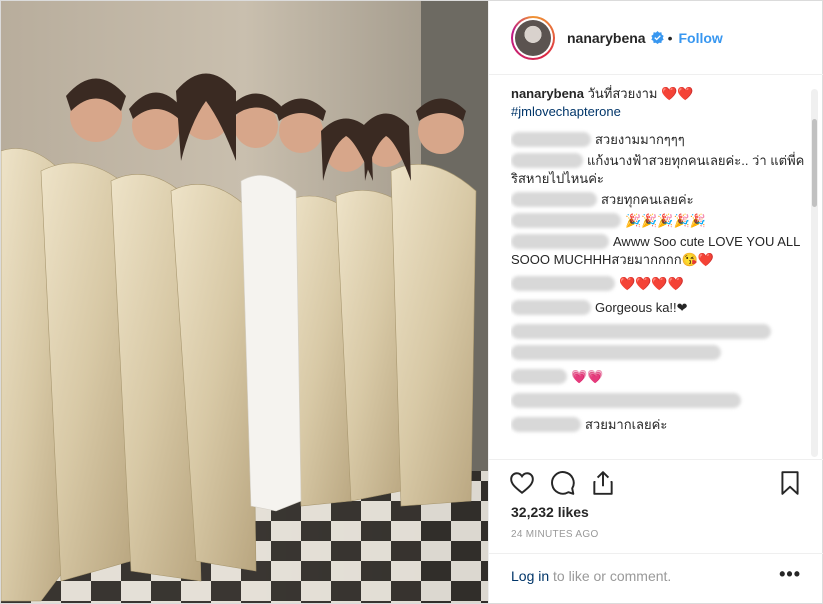  Describe the element at coordinates (550, 512) in the screenshot. I see `likes-count: 32,232 likes` at that location.